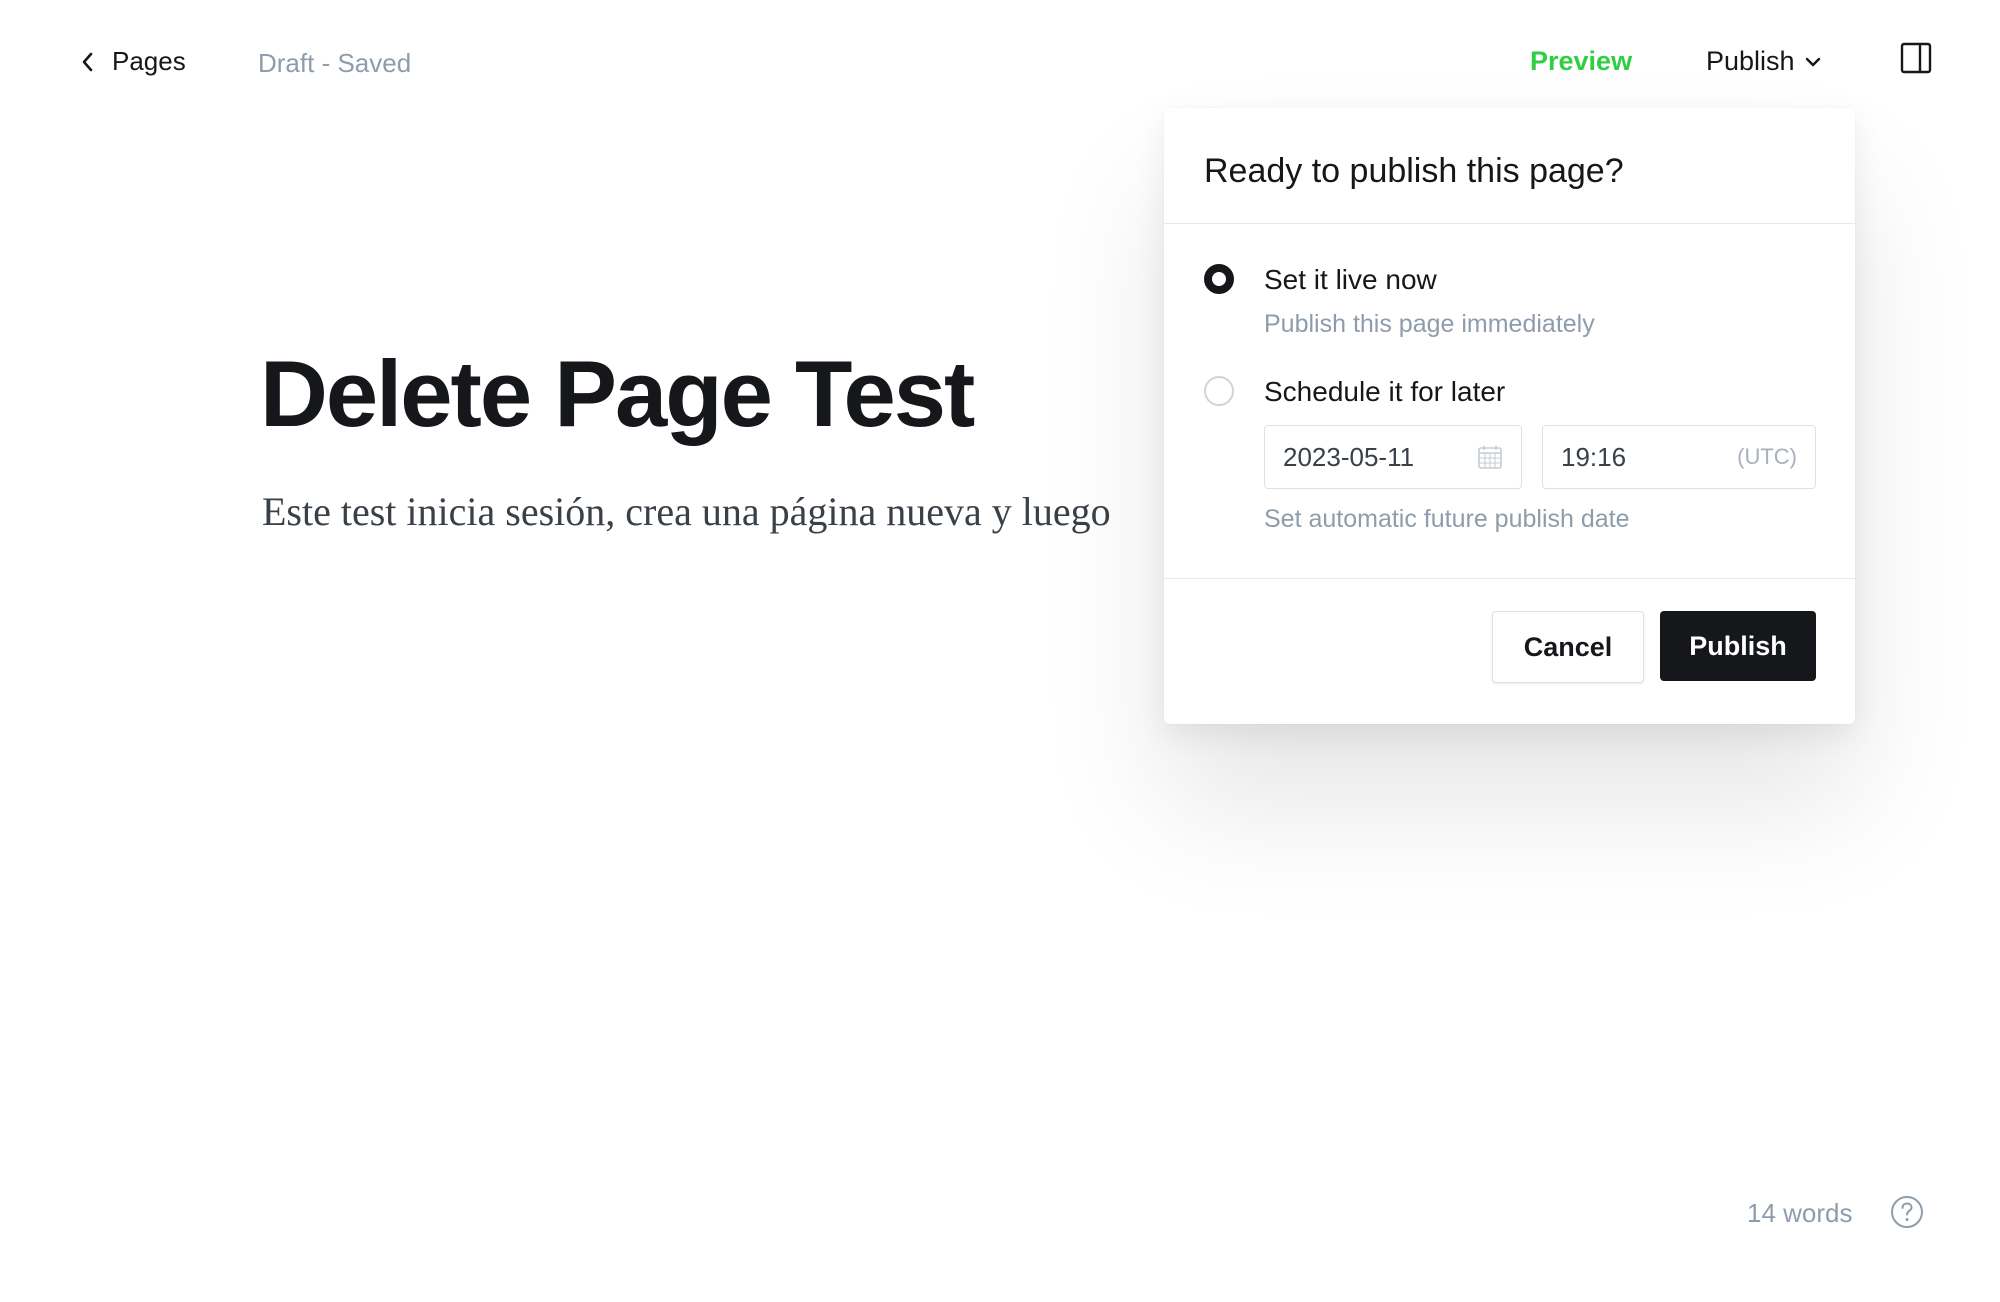 This screenshot has height=1302, width=2000. I want to click on publish-menu-button: Publish, so click(1763, 61).